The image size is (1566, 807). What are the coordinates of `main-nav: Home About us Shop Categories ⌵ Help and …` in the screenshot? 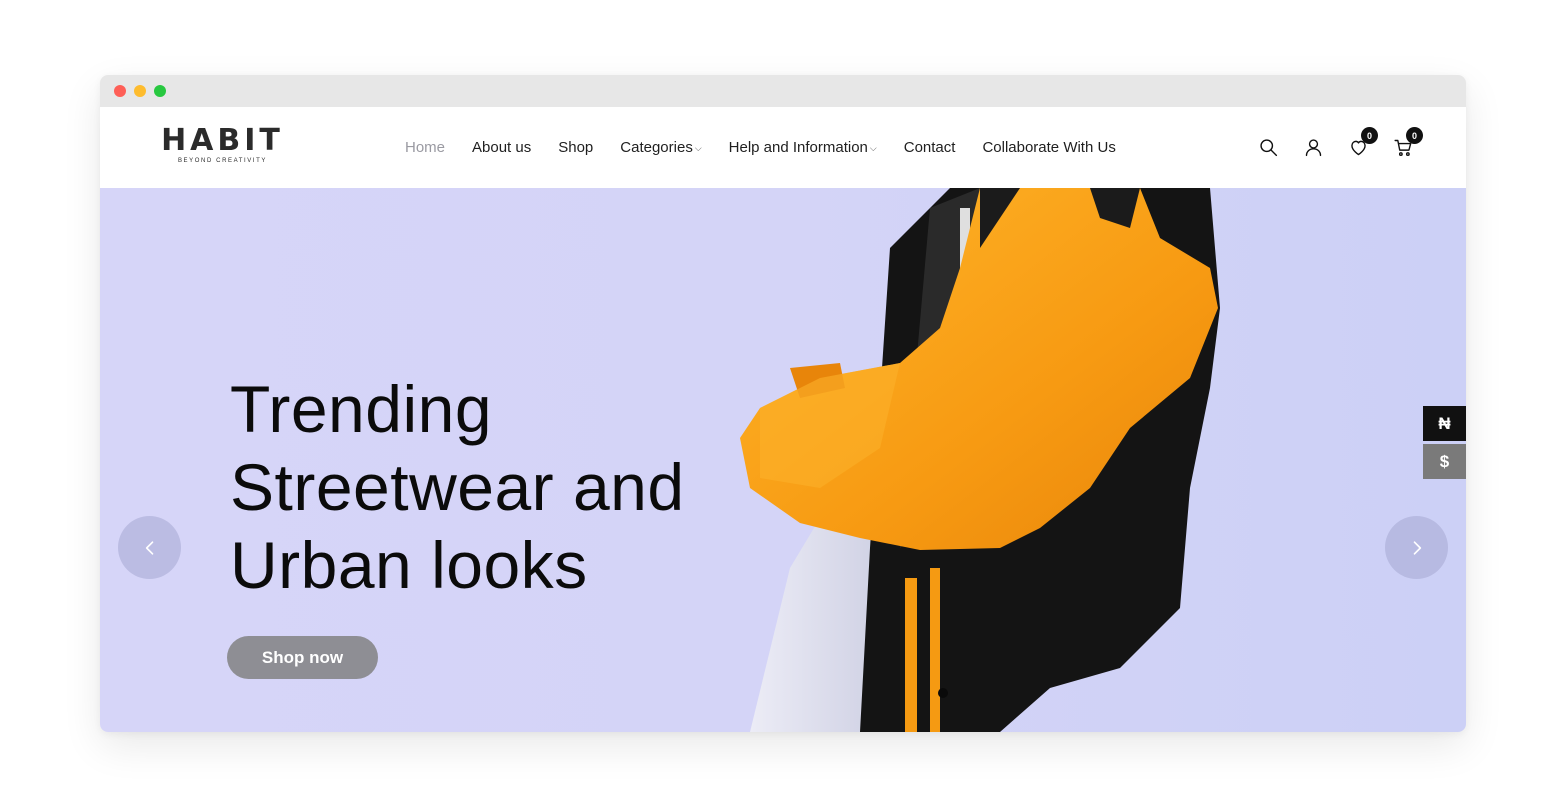 It's located at (774, 147).